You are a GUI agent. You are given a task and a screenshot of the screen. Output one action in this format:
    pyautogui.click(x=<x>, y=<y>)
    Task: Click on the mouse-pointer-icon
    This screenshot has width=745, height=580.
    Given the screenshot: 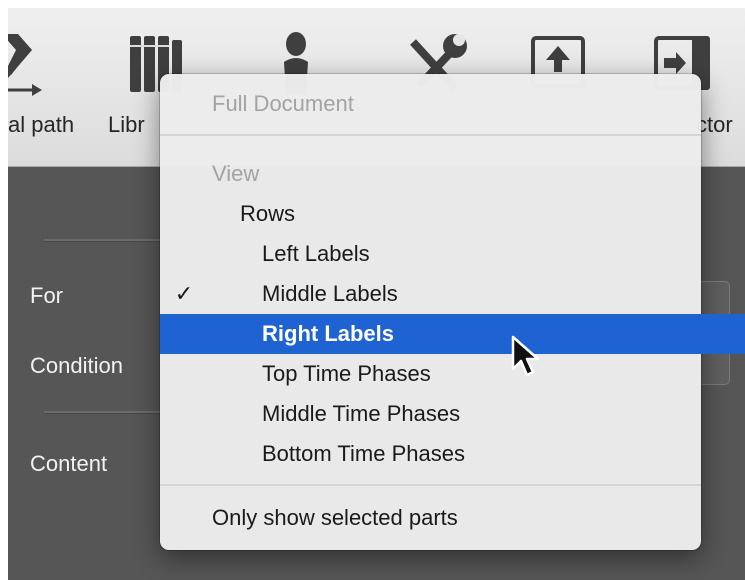 What is the action you would take?
    pyautogui.click(x=525, y=356)
    